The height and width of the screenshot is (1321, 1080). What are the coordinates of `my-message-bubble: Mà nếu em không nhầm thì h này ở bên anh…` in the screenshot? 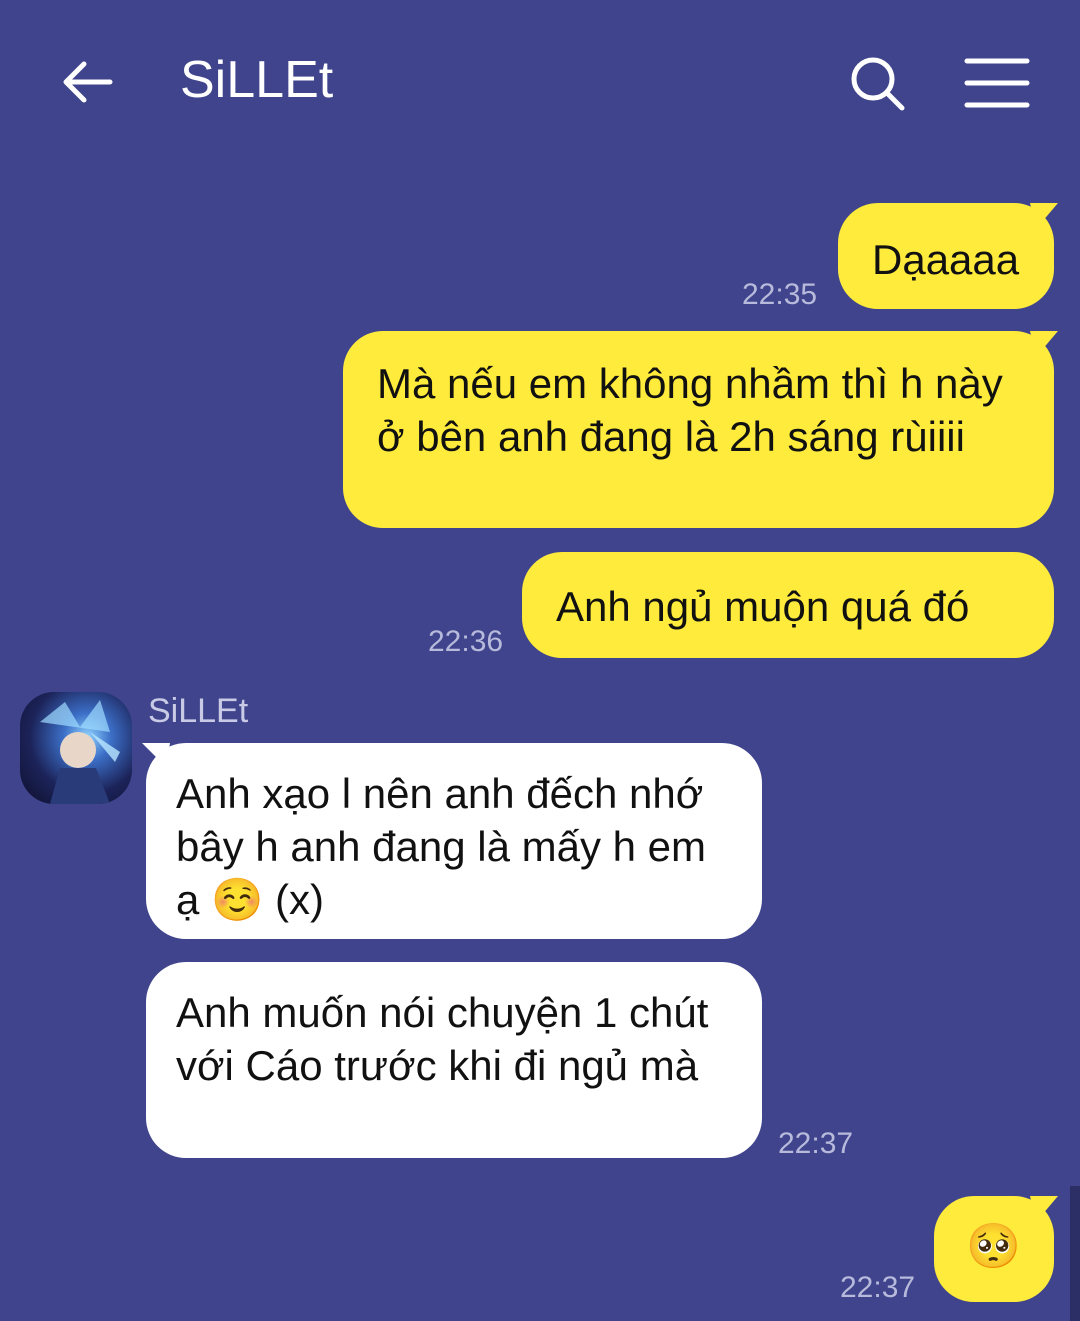 It's located at (698, 429).